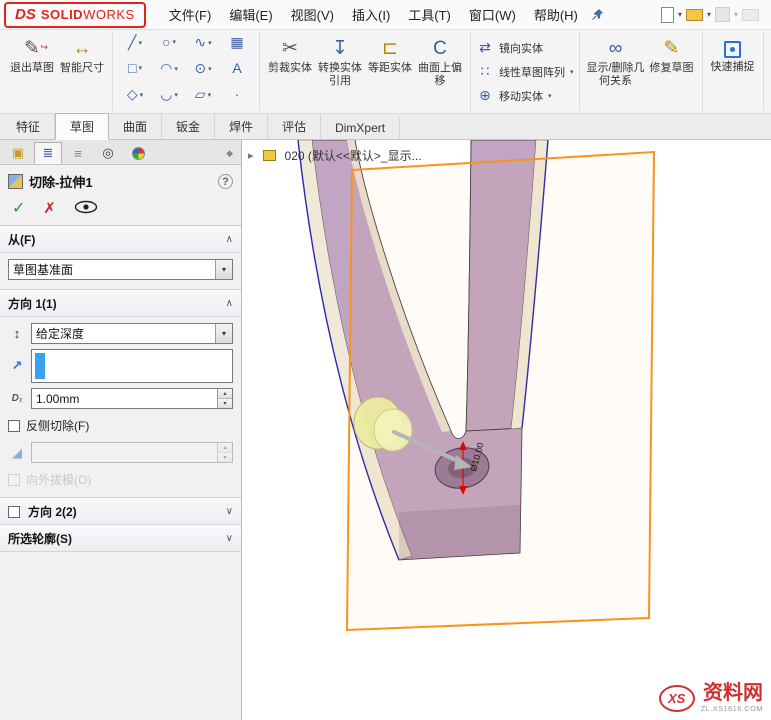 This screenshot has height=720, width=771. What do you see at coordinates (203, 94) in the screenshot?
I see `sketch-tool-parallelogram: ▱ ▾` at bounding box center [203, 94].